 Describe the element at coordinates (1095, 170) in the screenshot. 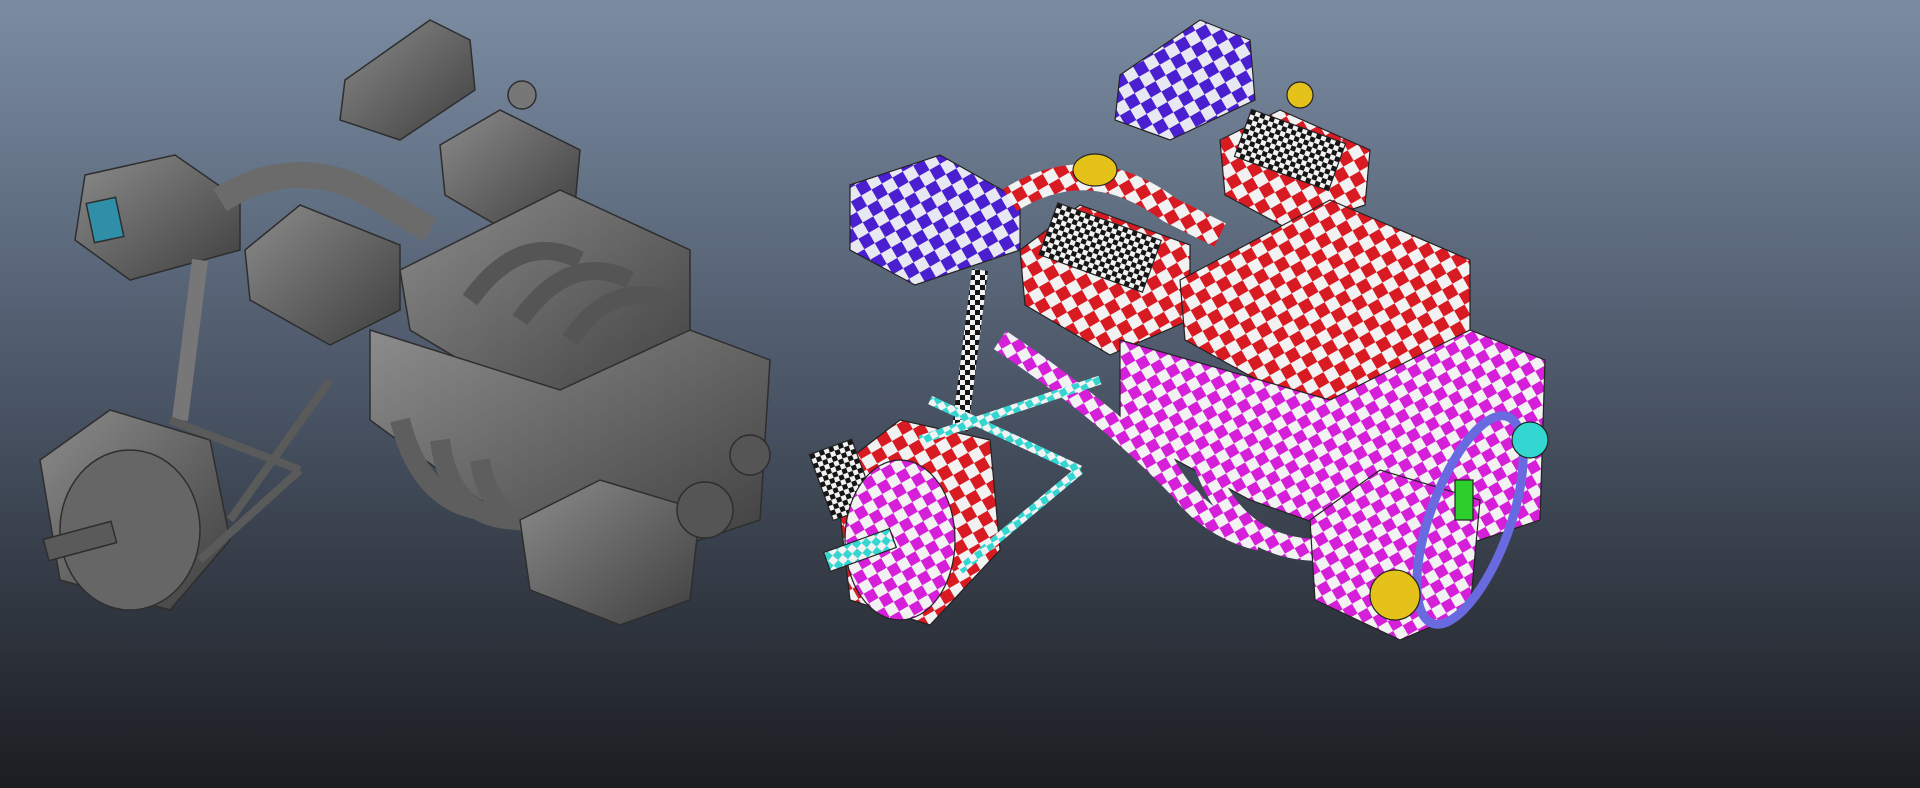

I see `yellow-throttle-body` at that location.